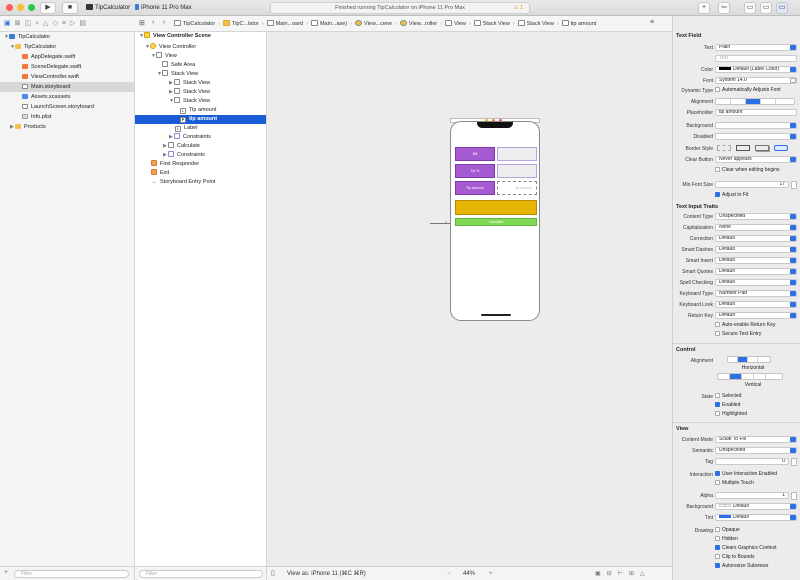 This screenshot has width=800, height=580. Describe the element at coordinates (704, 8) in the screenshot. I see `library-button: +` at that location.